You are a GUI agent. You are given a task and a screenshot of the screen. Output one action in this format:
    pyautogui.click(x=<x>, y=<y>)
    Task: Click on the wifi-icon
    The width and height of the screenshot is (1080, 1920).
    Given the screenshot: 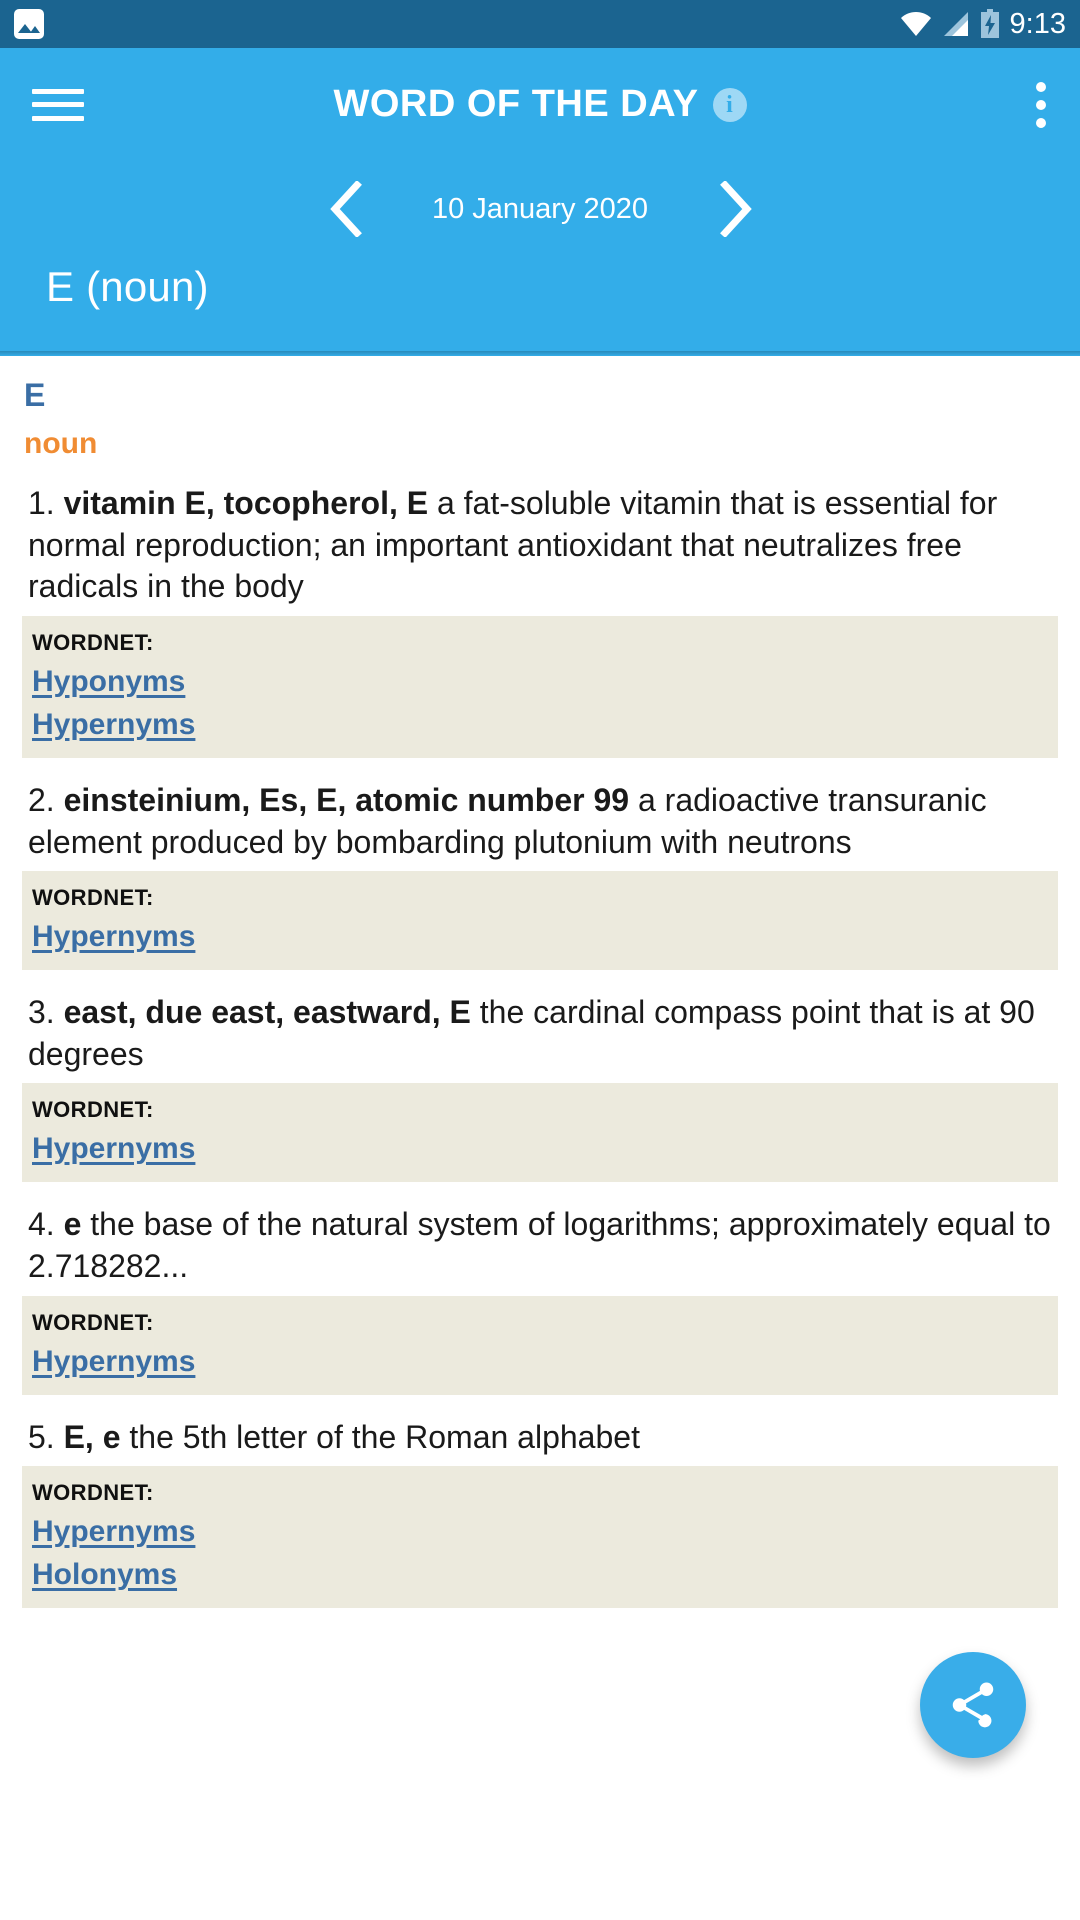 What is the action you would take?
    pyautogui.click(x=916, y=24)
    